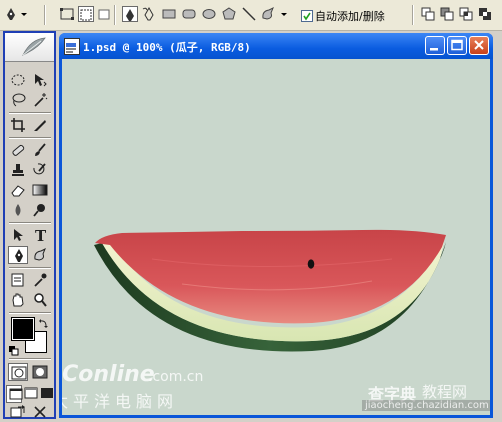 This screenshot has width=502, height=422. What do you see at coordinates (40, 100) in the screenshot?
I see `magic-wand-tool` at bounding box center [40, 100].